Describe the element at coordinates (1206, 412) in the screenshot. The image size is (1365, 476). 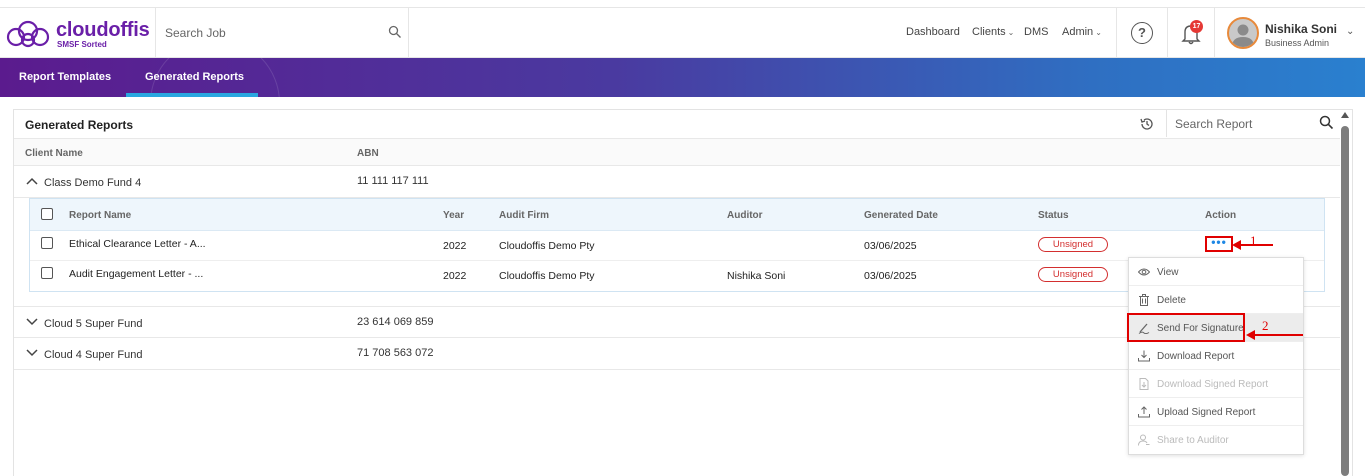
I see `menu-item-label: Upload Signed Report` at that location.